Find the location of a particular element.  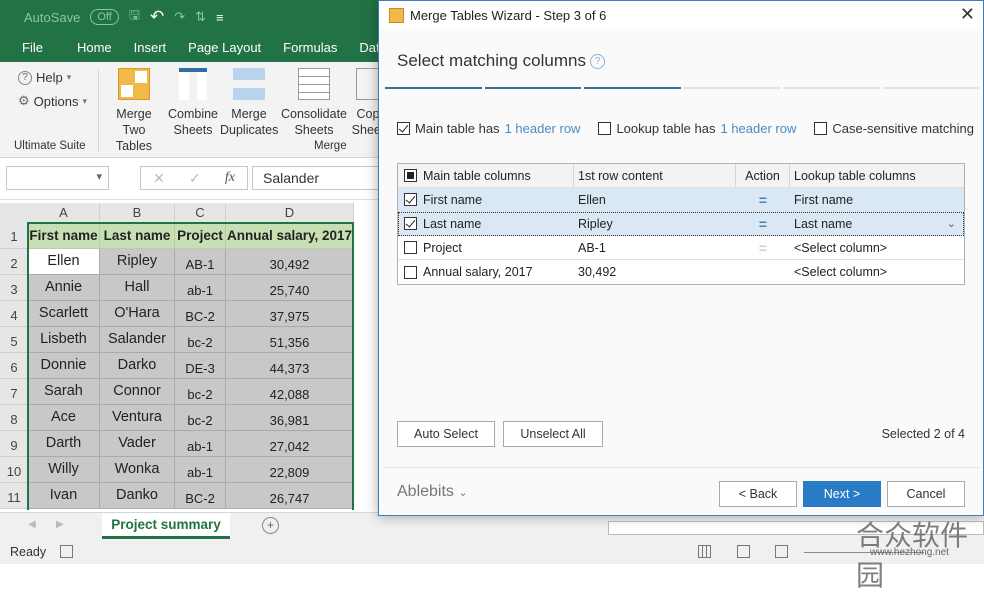

page-layout-view-icon is located at coordinates (743, 551).